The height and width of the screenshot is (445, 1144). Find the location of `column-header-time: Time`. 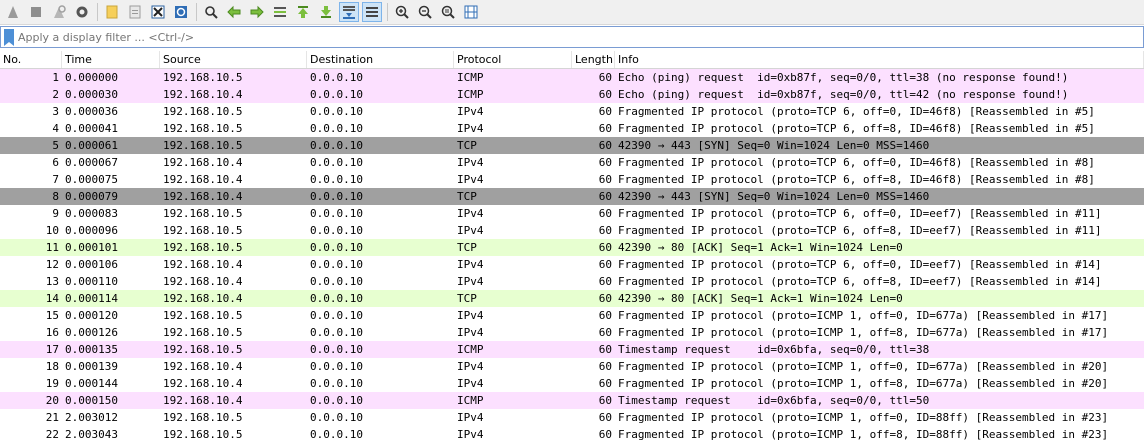

column-header-time: Time is located at coordinates (111, 59).